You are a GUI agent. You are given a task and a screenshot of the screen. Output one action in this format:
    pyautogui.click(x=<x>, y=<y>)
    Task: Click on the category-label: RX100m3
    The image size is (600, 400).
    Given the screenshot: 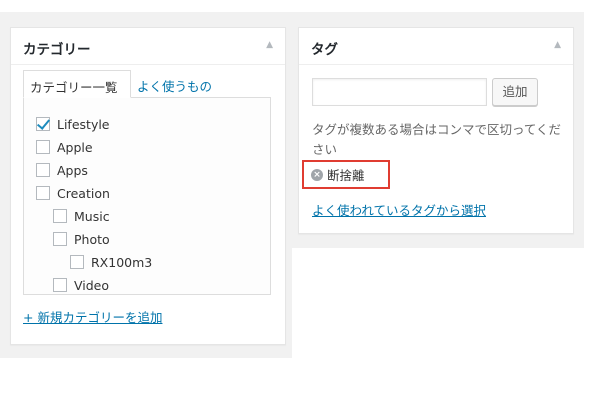 What is the action you would take?
    pyautogui.click(x=122, y=262)
    